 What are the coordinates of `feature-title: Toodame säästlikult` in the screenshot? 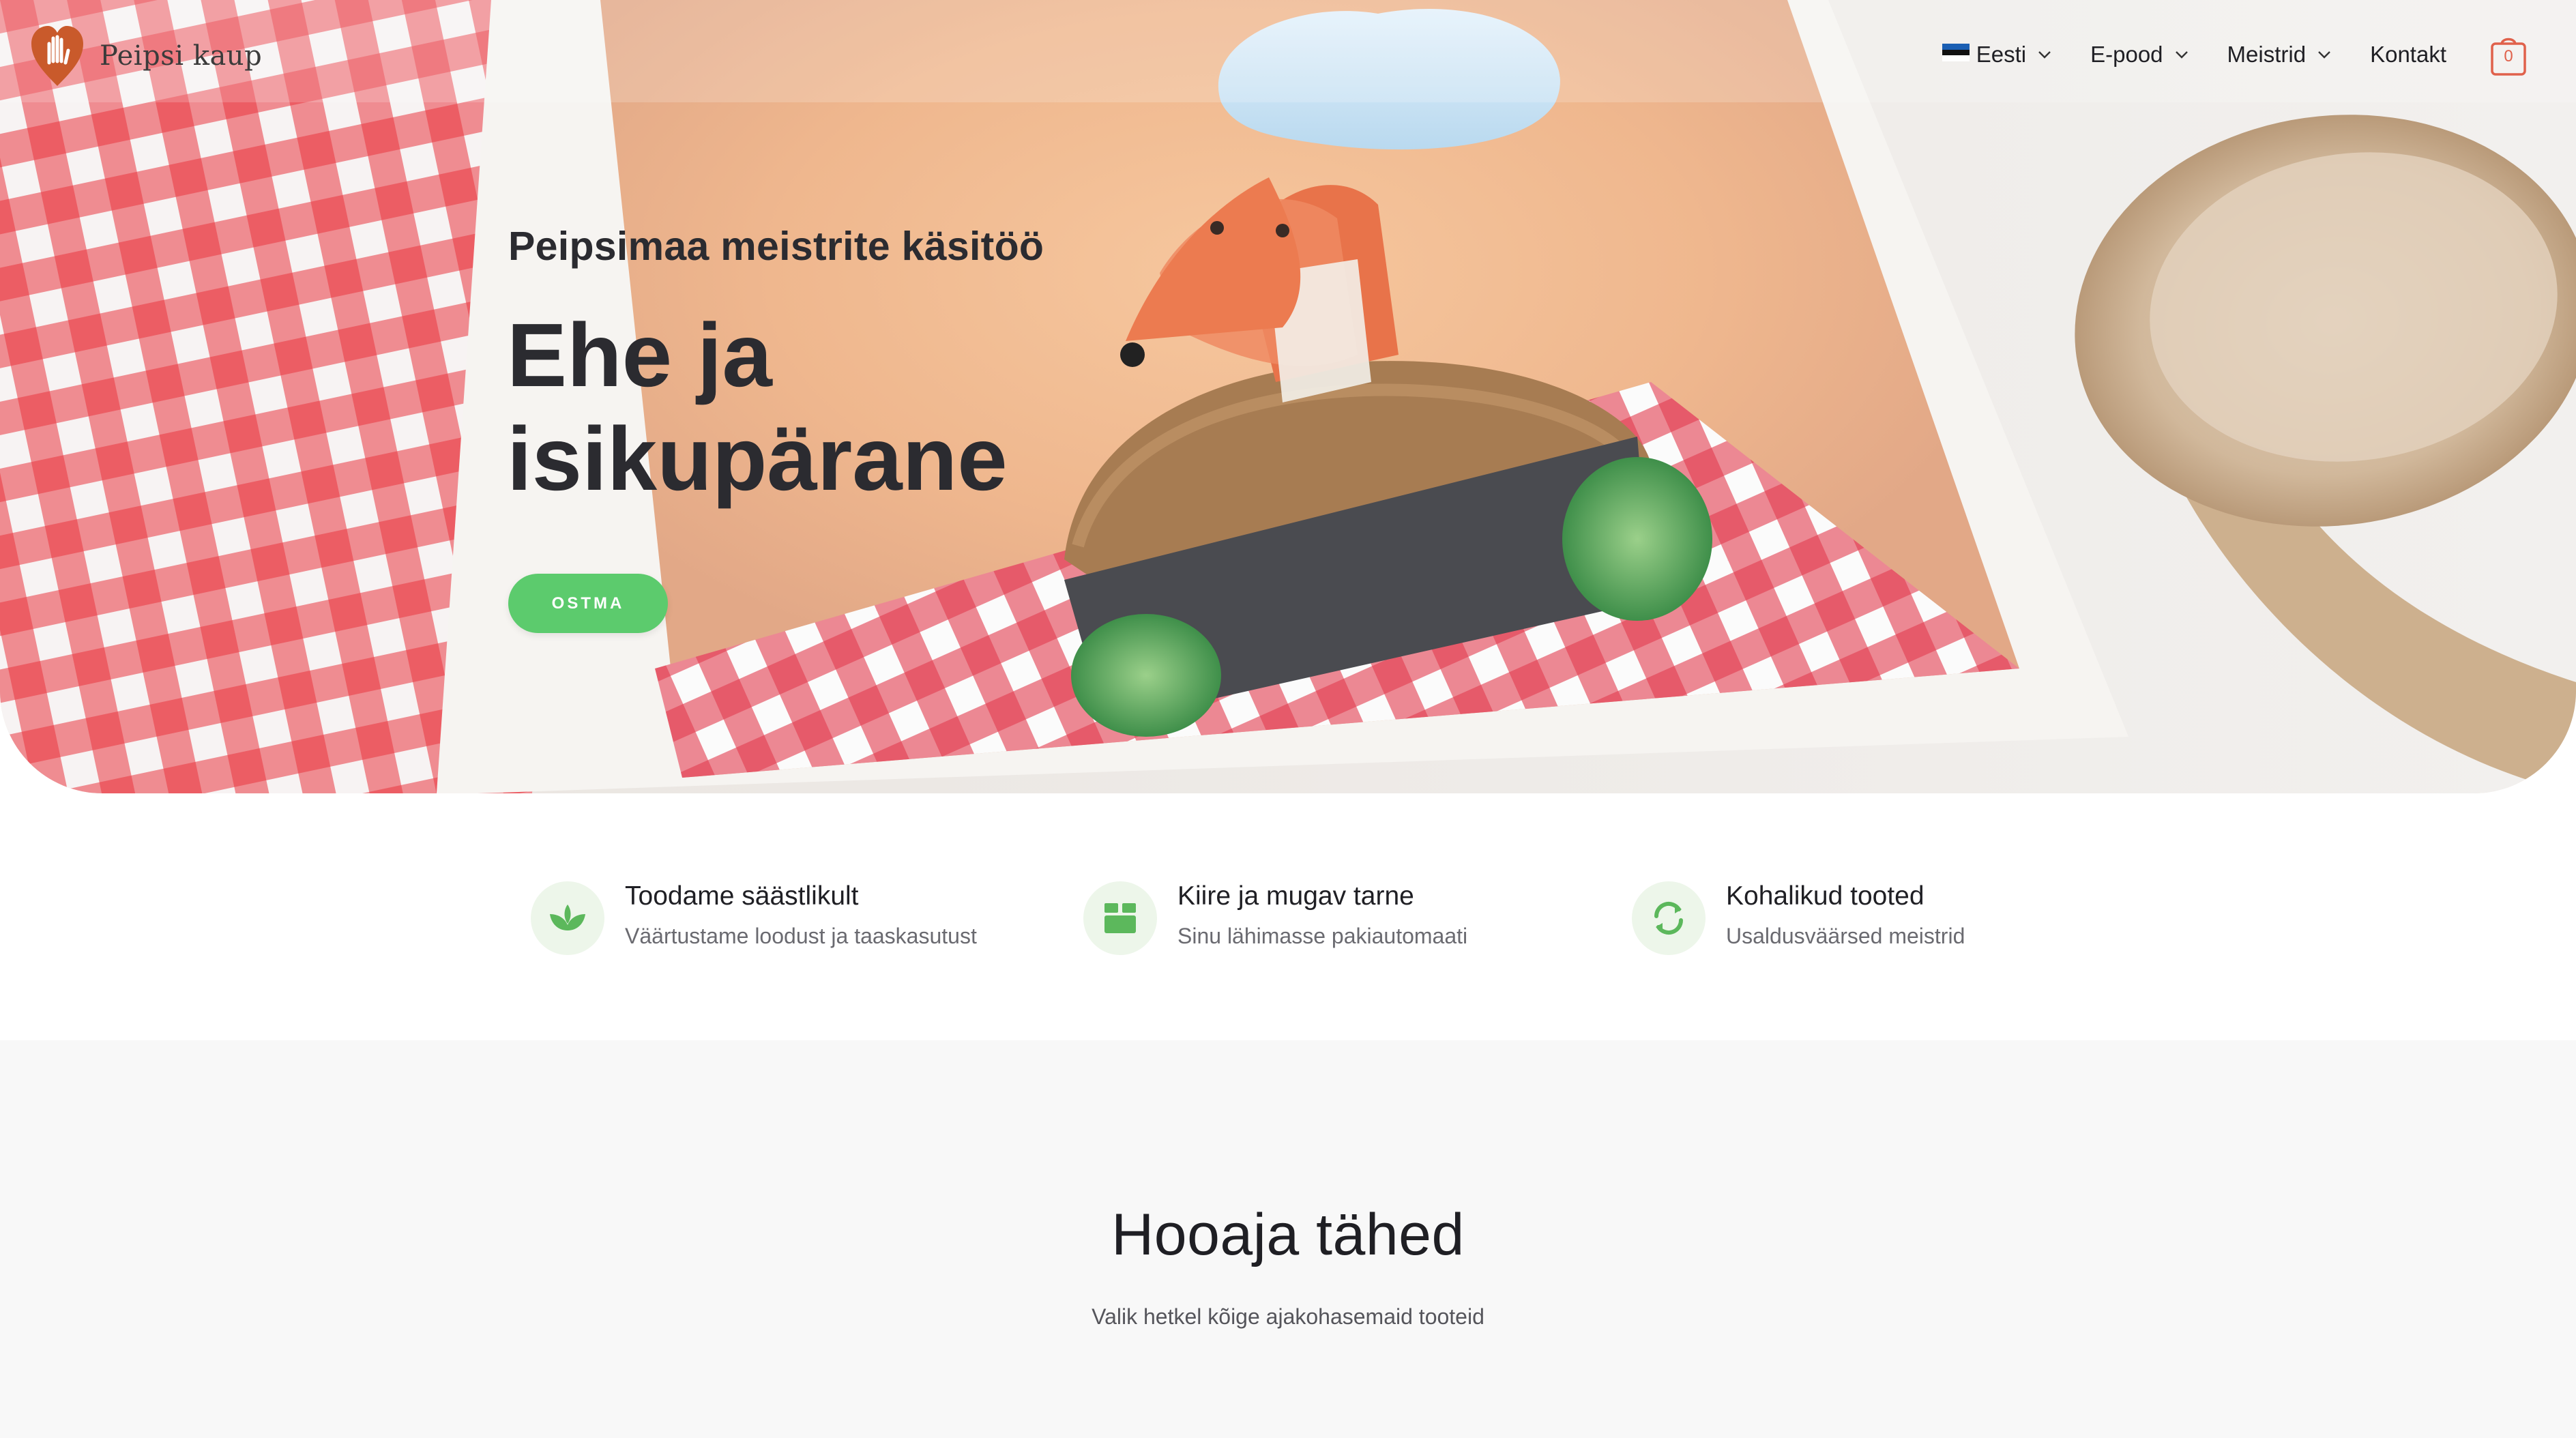 It's located at (742, 896).